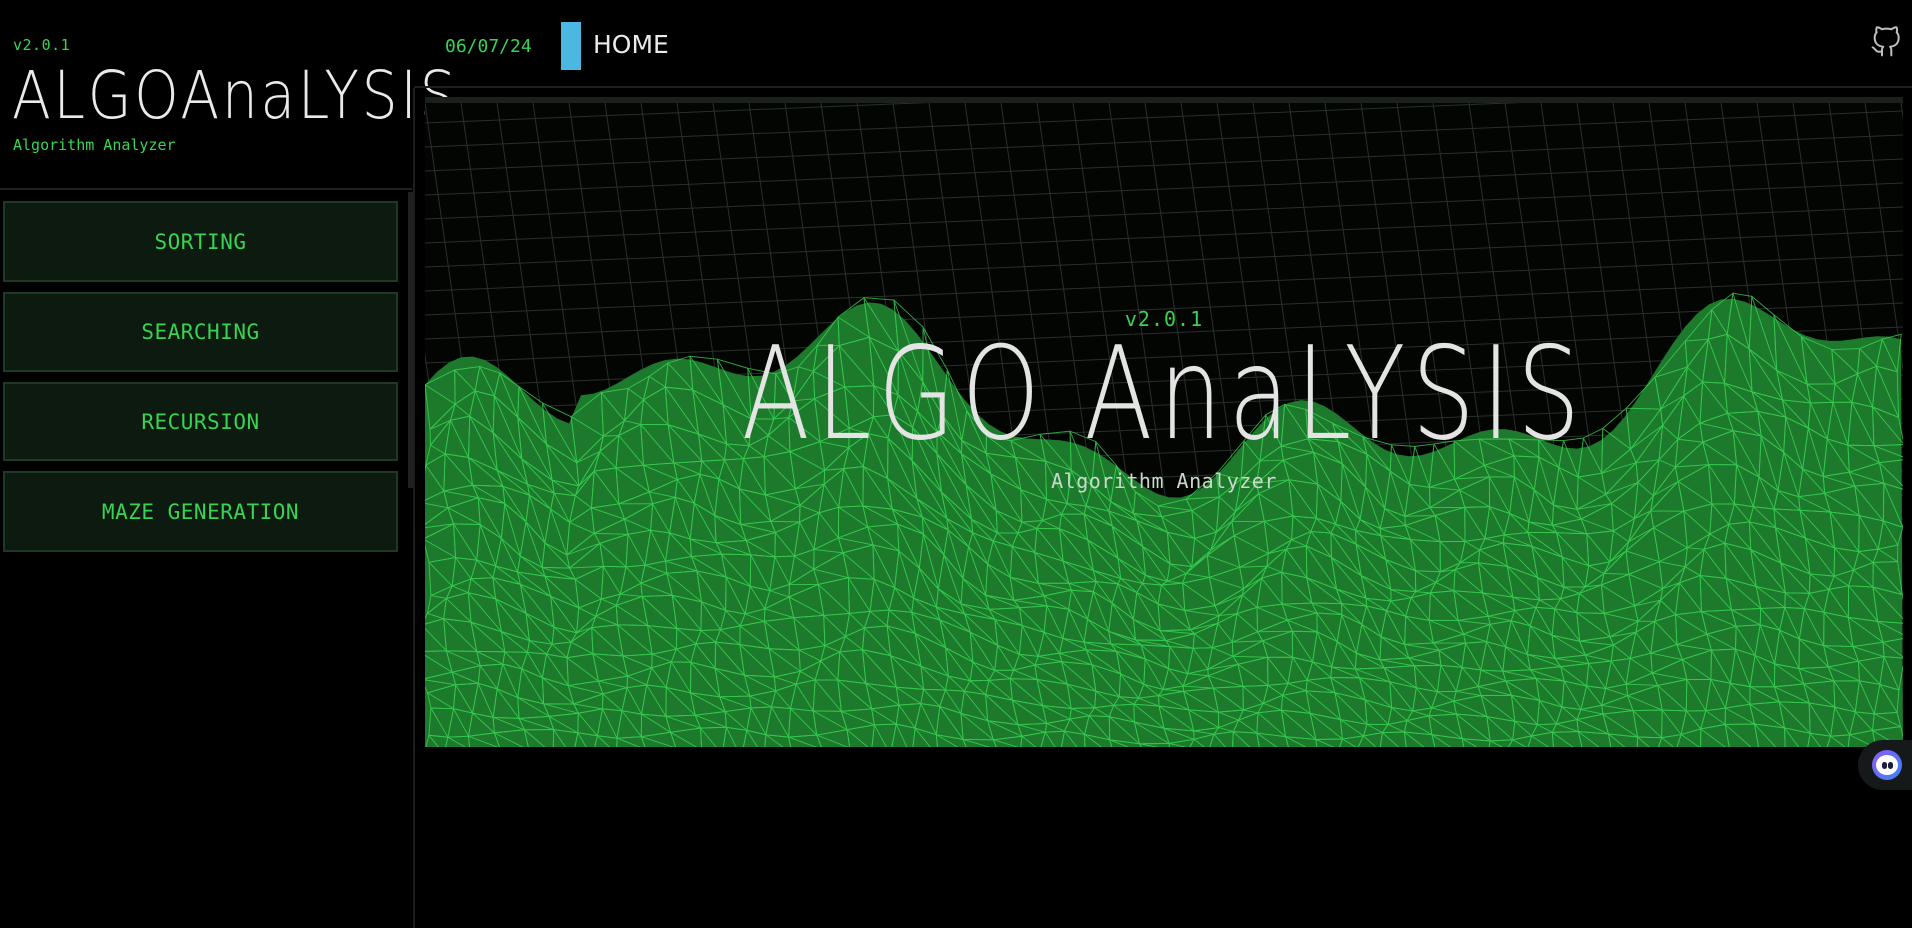 The image size is (1912, 928). Describe the element at coordinates (235, 96) in the screenshot. I see `app-logo: ALGOAnaLYSIS` at that location.